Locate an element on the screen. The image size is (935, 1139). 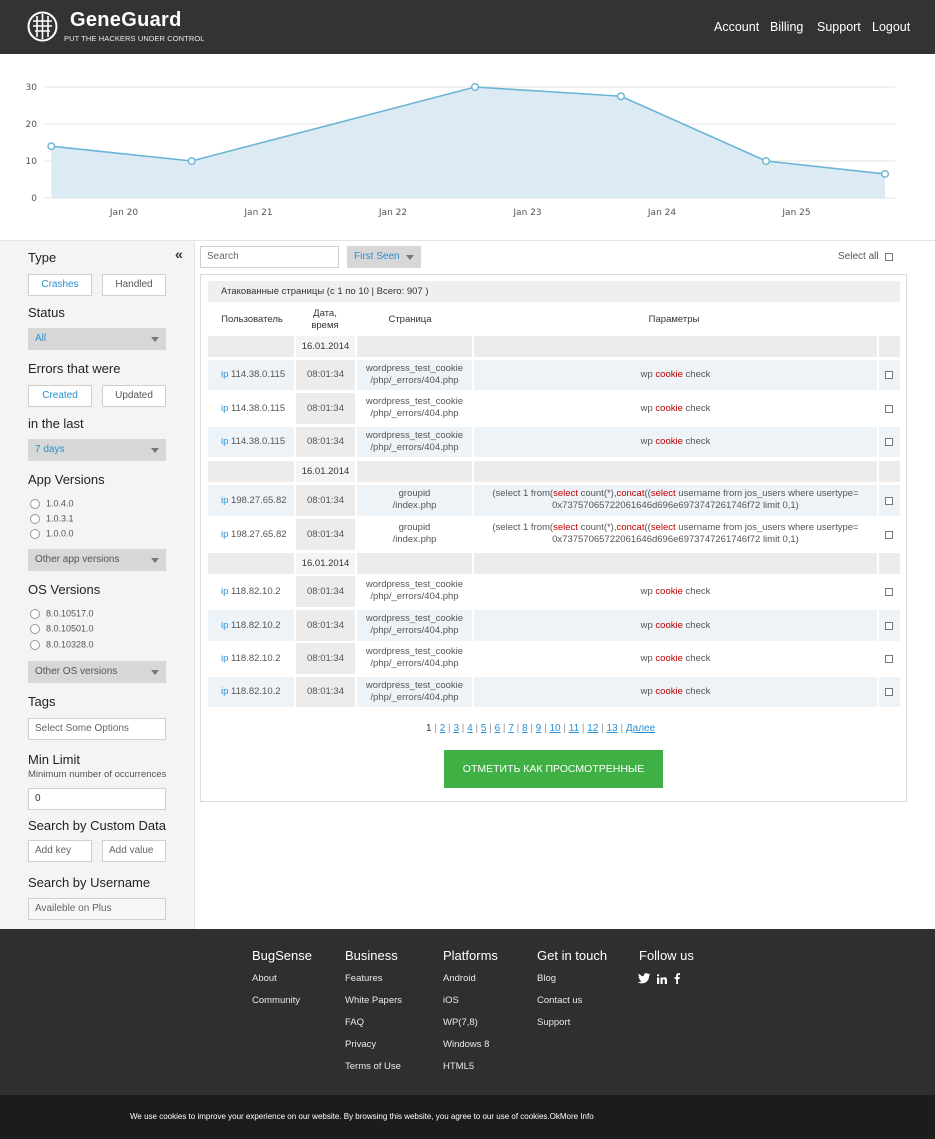
app-version-radio: 1.0.4.0 is located at coordinates (52, 503).